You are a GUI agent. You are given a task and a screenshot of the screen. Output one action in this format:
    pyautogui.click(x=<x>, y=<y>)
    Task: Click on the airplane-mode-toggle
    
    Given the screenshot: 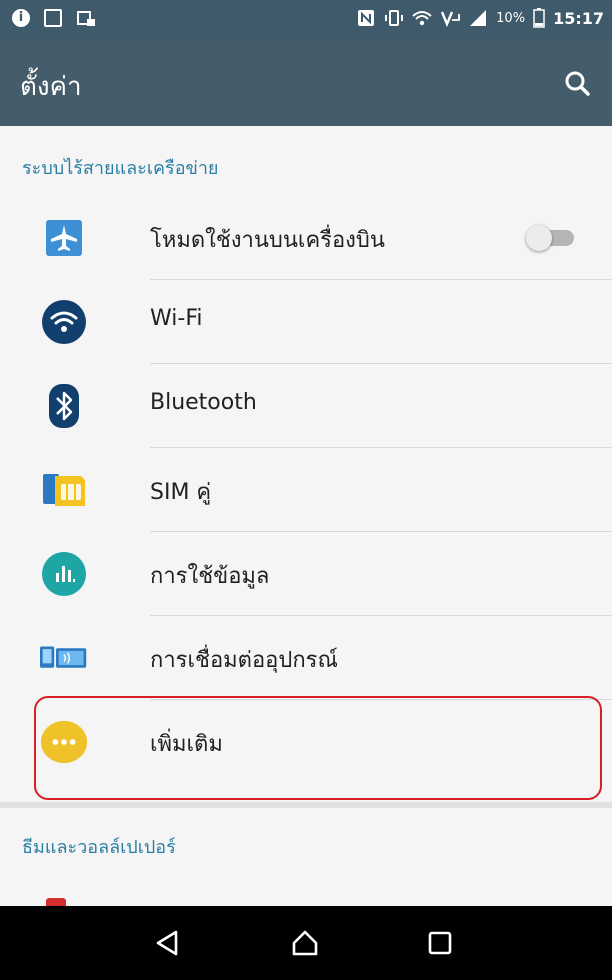 What is the action you would take?
    pyautogui.click(x=550, y=238)
    